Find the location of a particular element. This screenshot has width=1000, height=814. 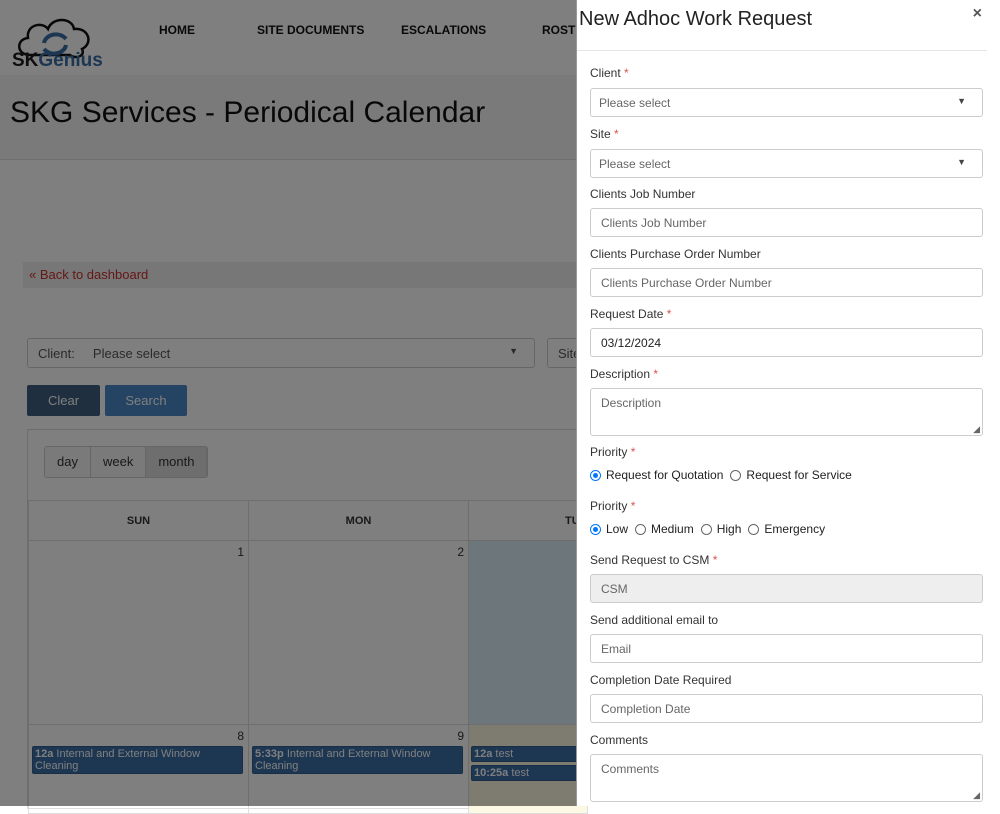

po-number-label: Clients Purchase Order Number is located at coordinates (675, 254).